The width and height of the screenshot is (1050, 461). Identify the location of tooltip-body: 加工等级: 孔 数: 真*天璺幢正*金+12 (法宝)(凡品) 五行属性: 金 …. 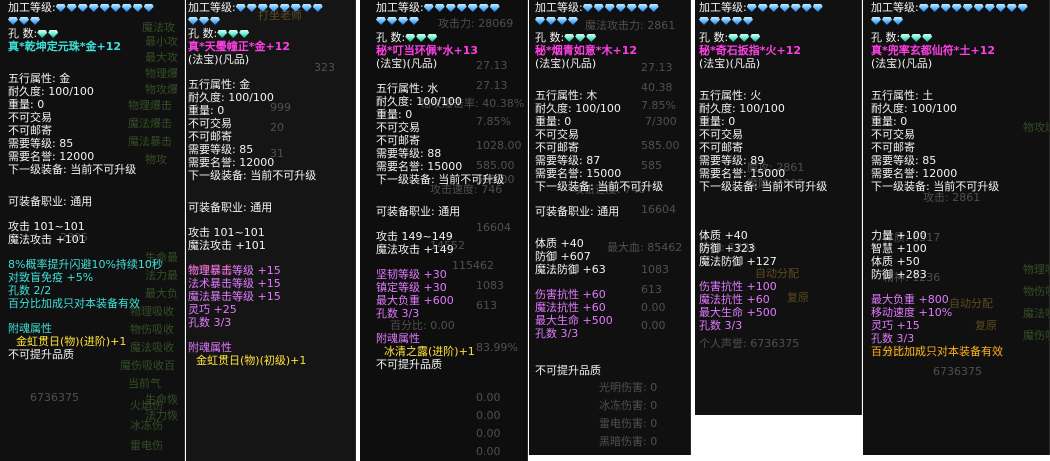
(271, 184).